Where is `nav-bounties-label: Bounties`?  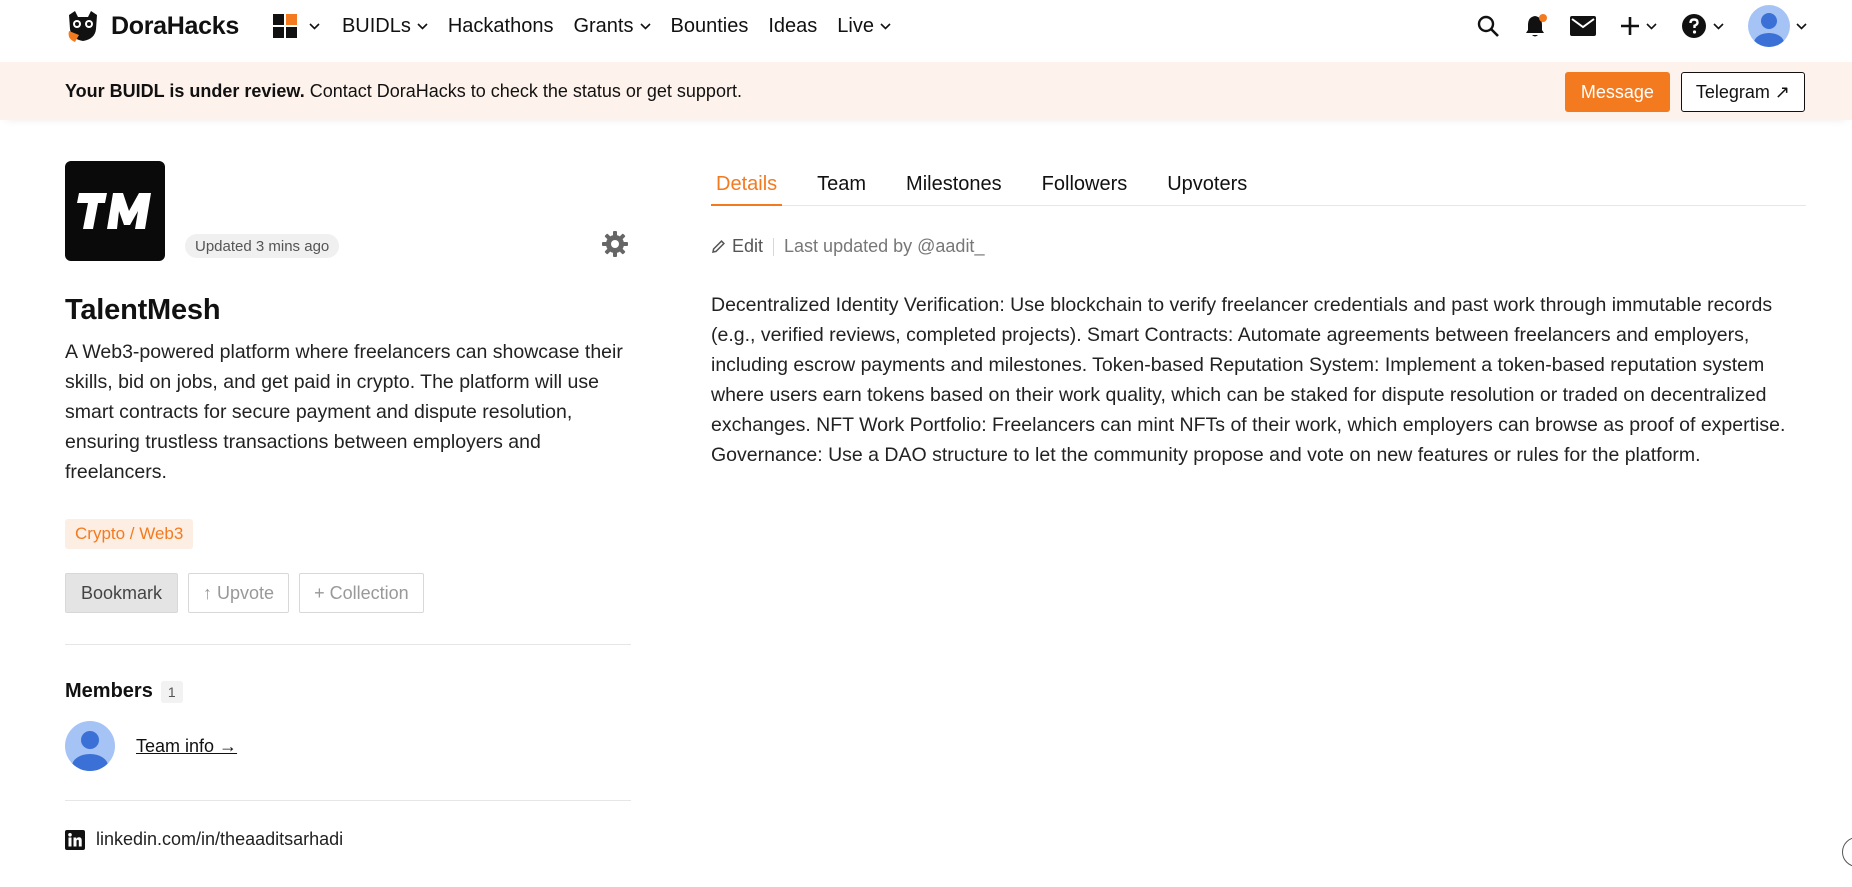 nav-bounties-label: Bounties is located at coordinates (709, 25).